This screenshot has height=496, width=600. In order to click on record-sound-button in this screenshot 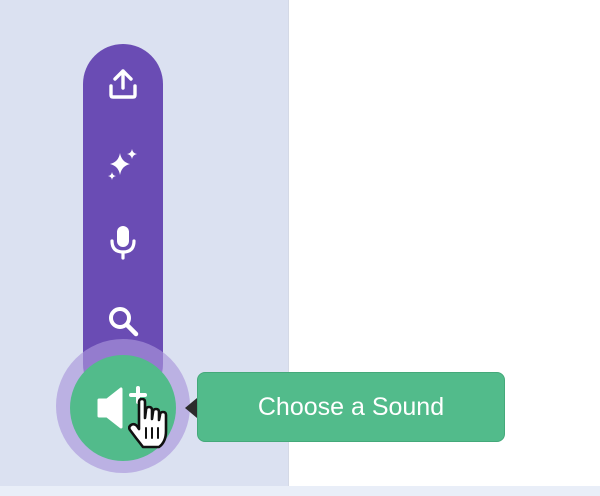, I will do `click(123, 242)`.